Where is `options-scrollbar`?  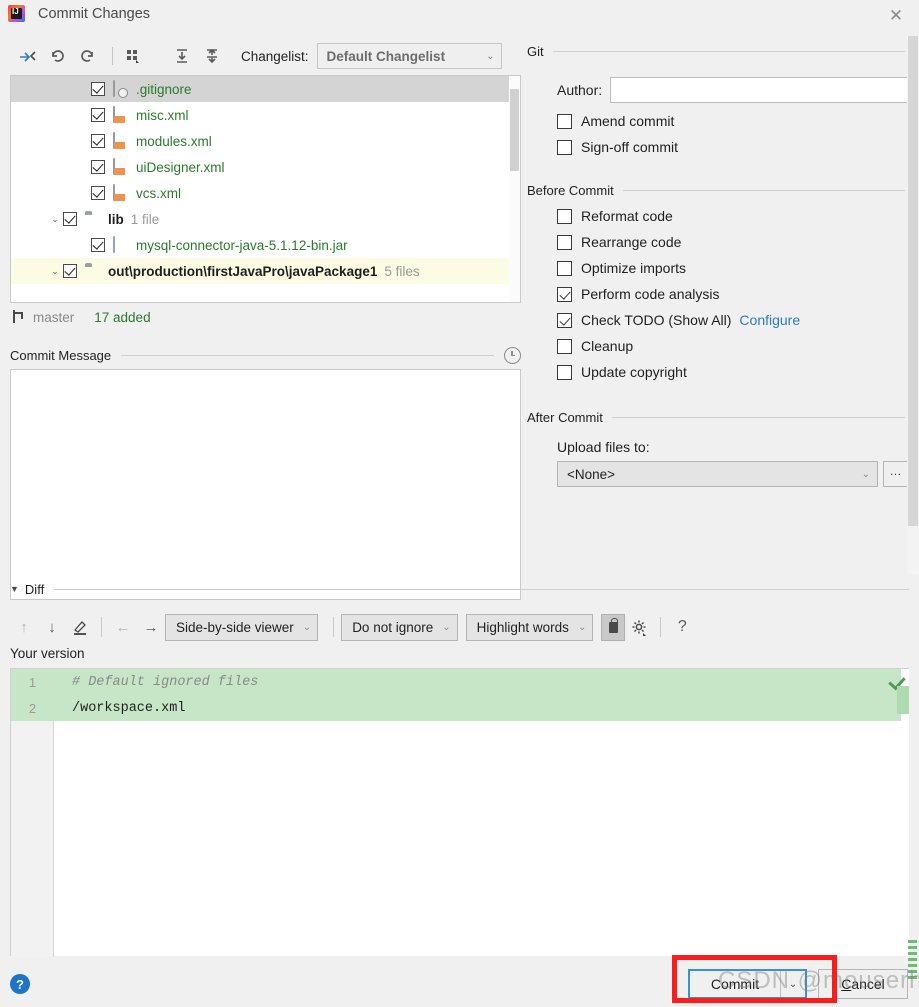 options-scrollbar is located at coordinates (913, 305).